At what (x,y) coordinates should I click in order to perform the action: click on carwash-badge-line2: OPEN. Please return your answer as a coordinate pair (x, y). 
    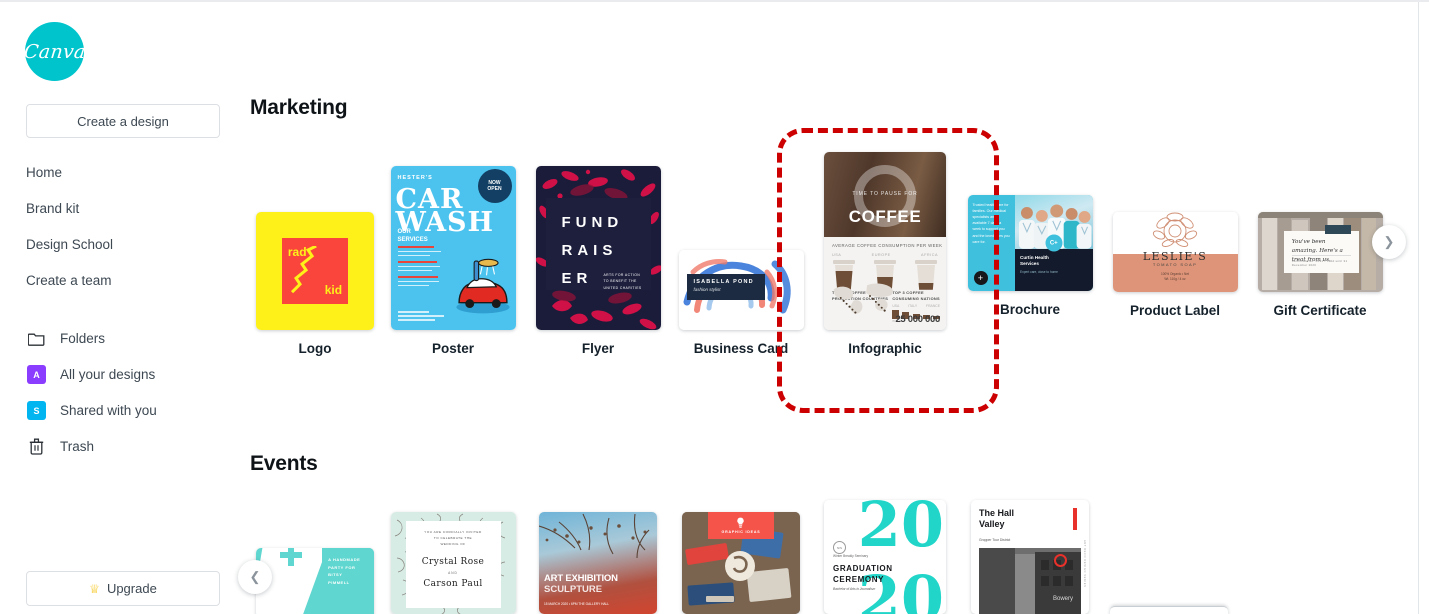
    Looking at the image, I should click on (494, 189).